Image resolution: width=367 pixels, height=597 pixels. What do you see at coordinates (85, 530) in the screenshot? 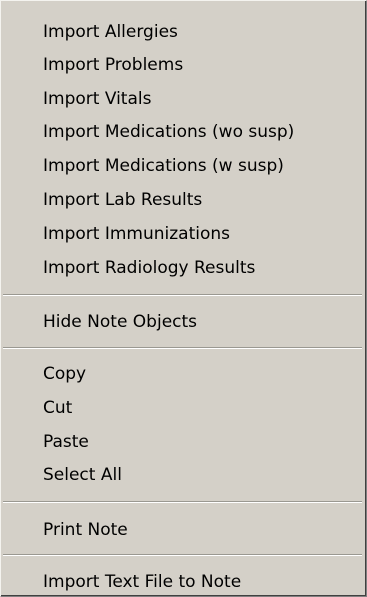
I see `menu-item-print-note: Print Note` at bounding box center [85, 530].